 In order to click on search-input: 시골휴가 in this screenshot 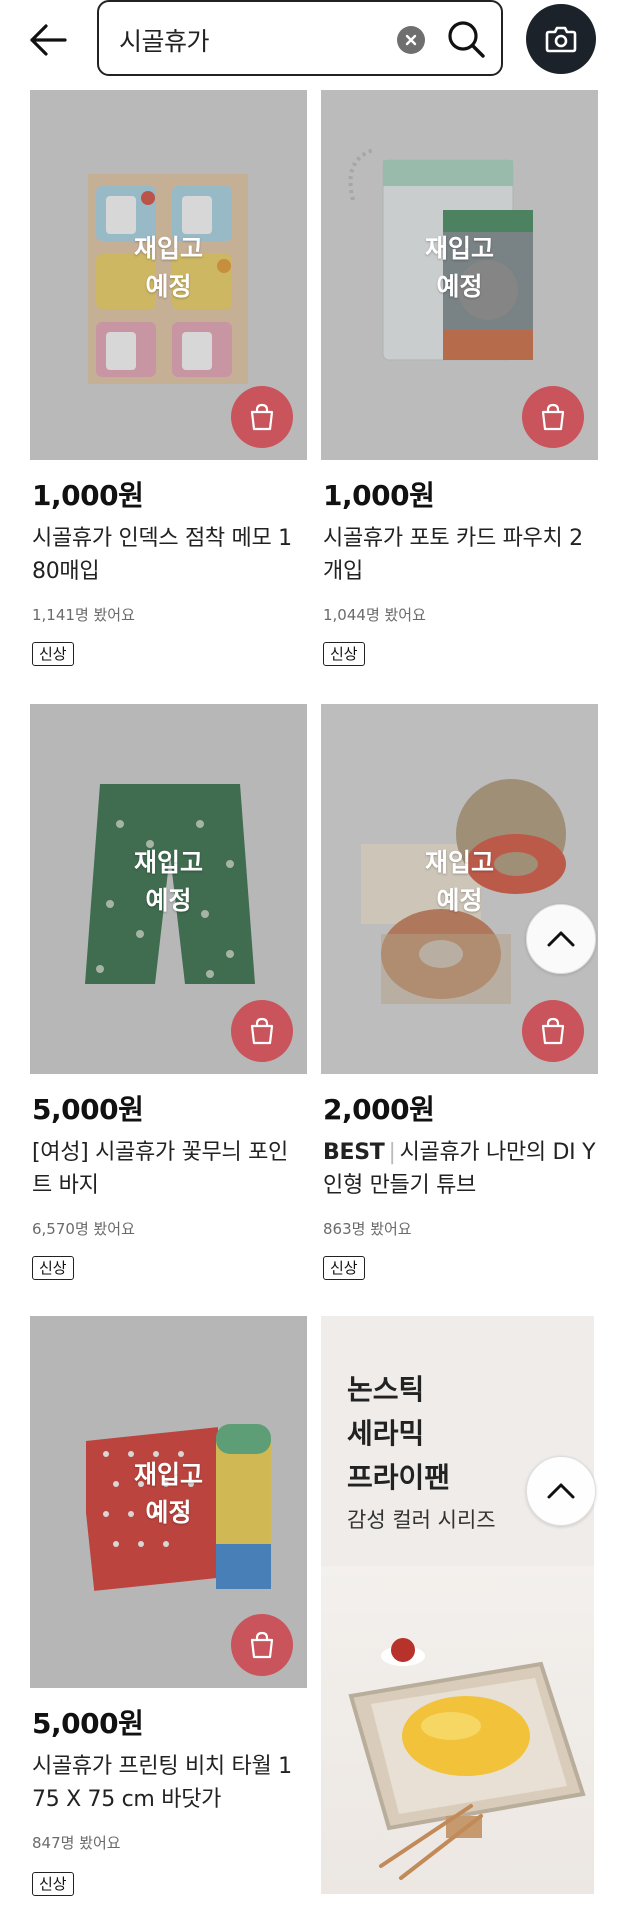, I will do `click(300, 38)`.